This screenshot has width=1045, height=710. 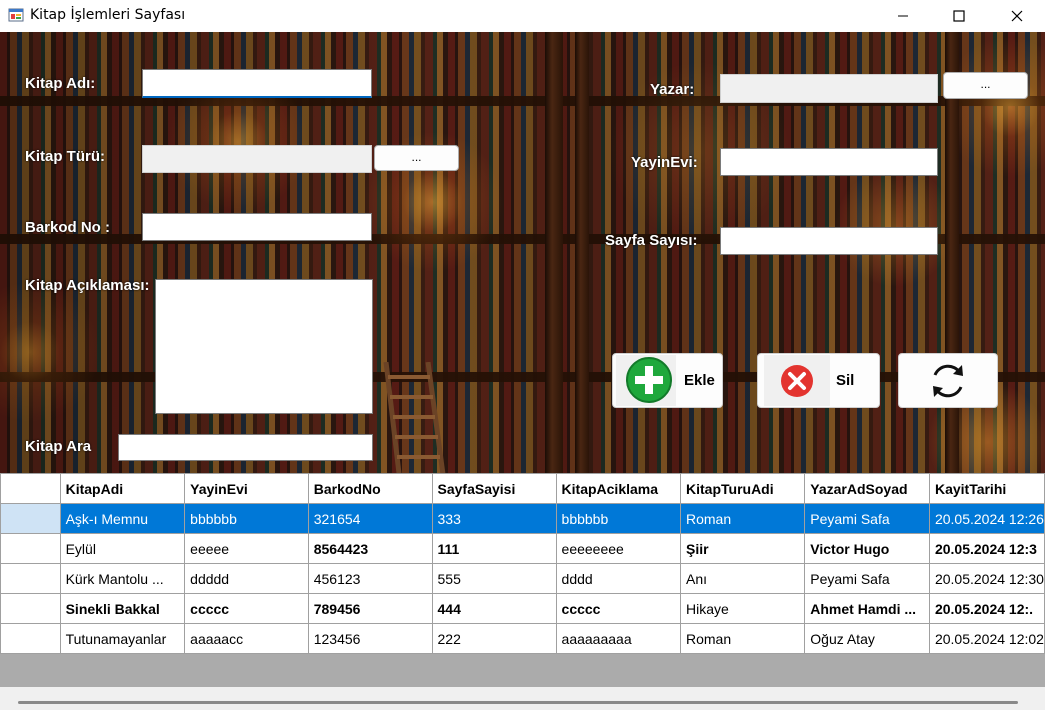 I want to click on column-header: YazarAdSoyad, so click(x=867, y=488).